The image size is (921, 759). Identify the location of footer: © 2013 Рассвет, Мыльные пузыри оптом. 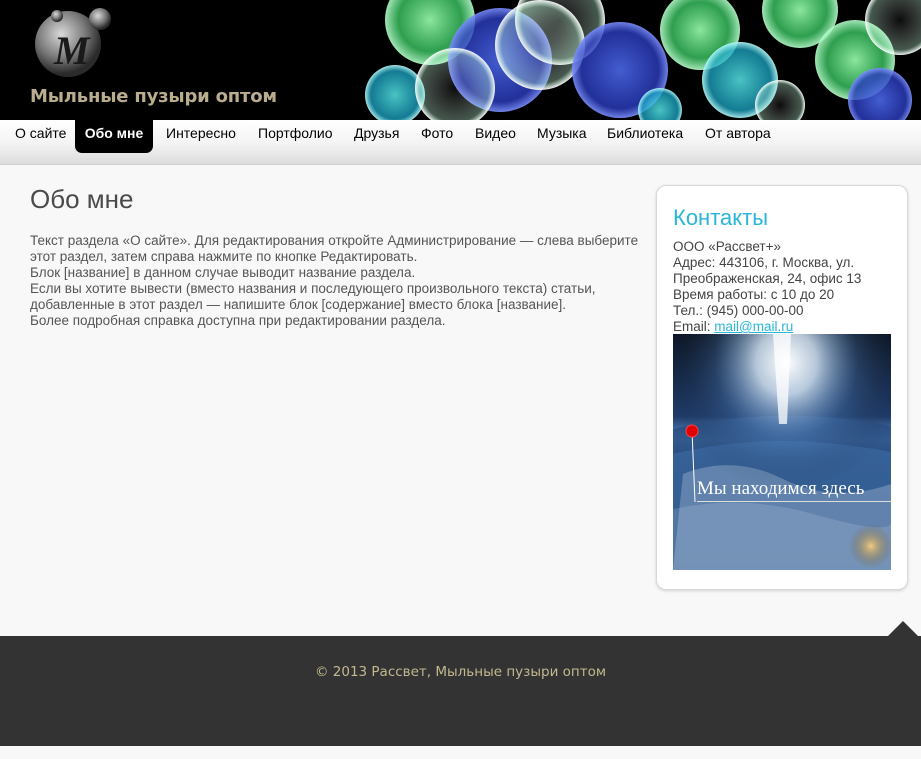
(460, 691).